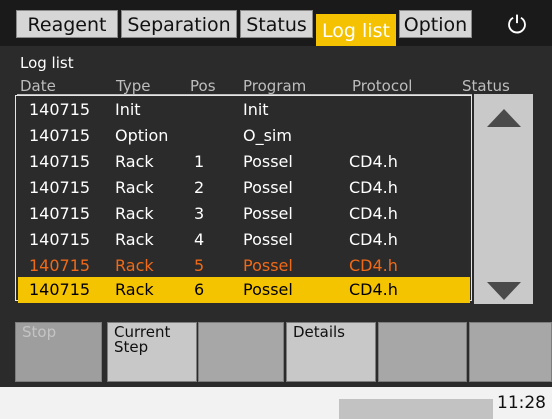 The width and height of the screenshot is (552, 419). Describe the element at coordinates (319, 332) in the screenshot. I see `details-label: Details` at that location.